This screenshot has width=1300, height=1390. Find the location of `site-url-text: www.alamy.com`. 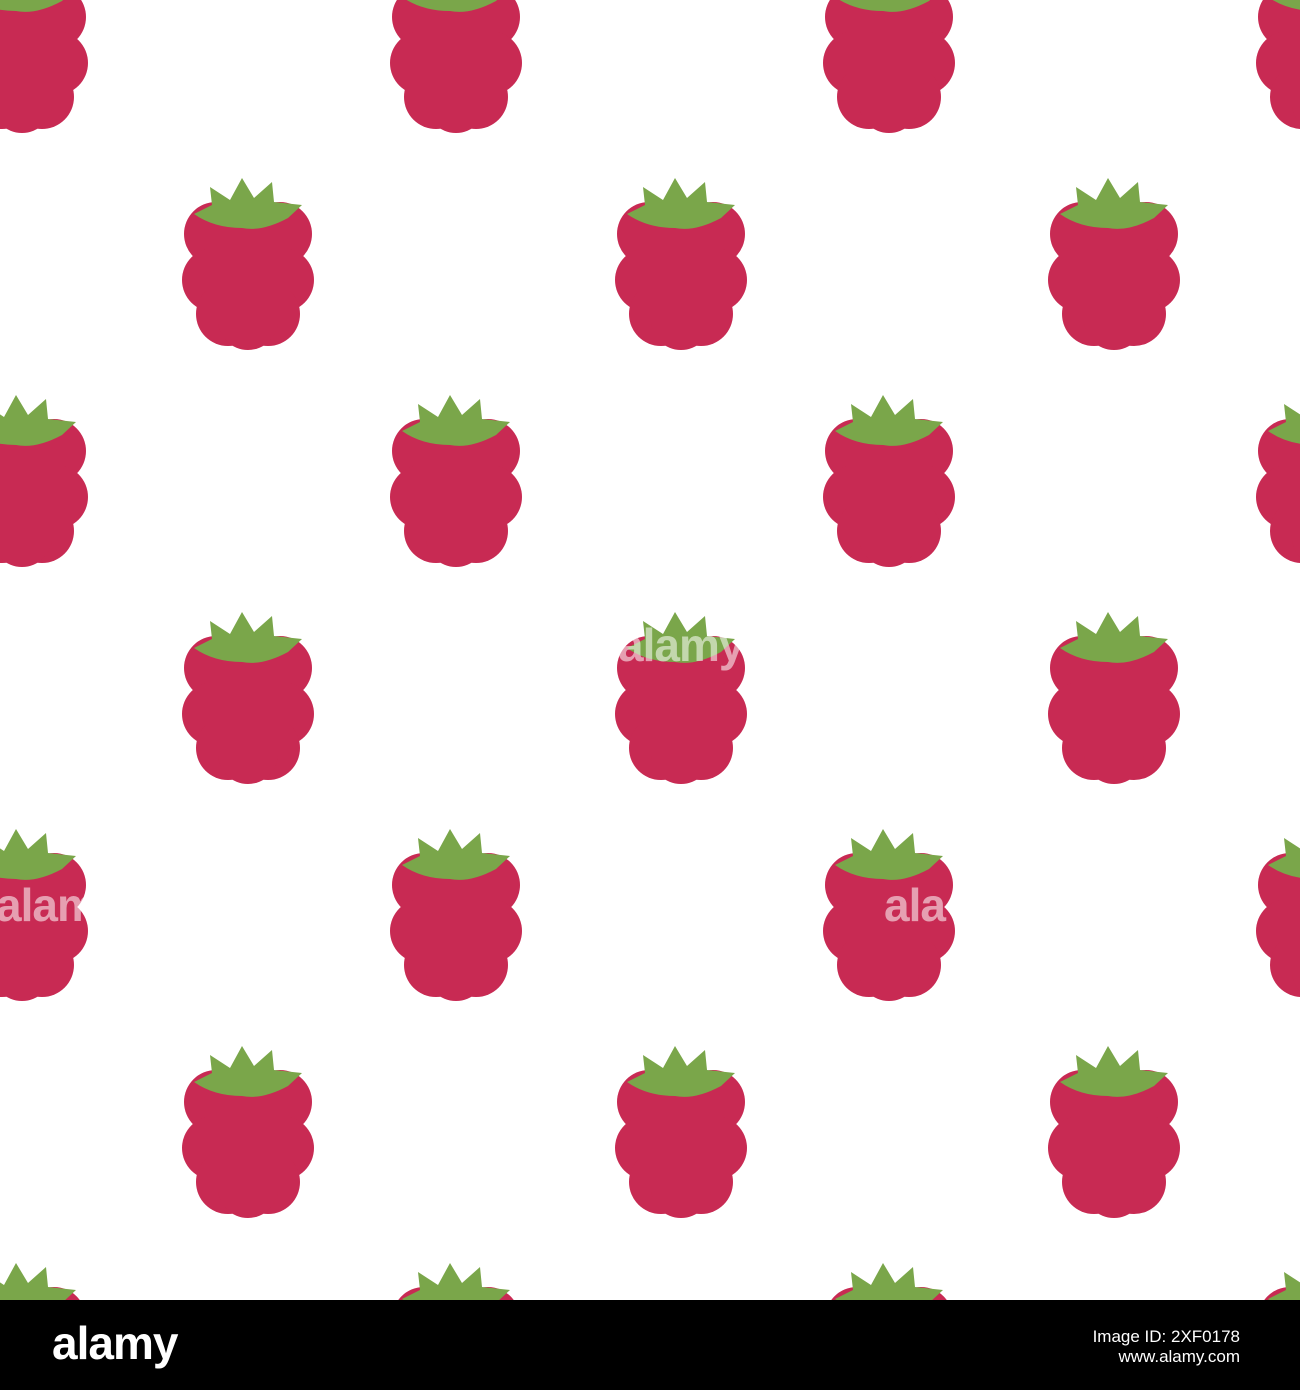

site-url-text: www.alamy.com is located at coordinates (1179, 1356).